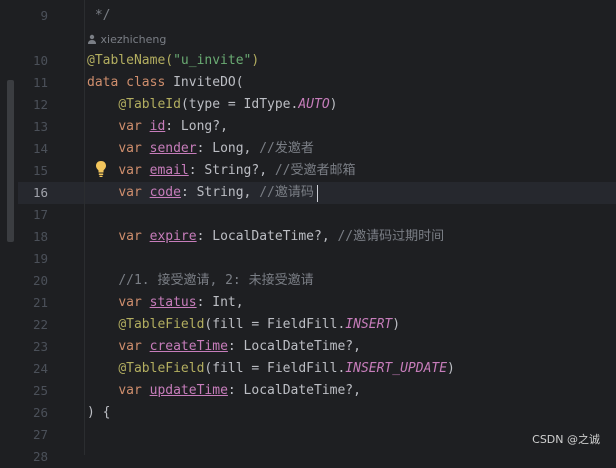 This screenshot has width=616, height=468. Describe the element at coordinates (239, 104) in the screenshot. I see `code-text: (type = IdType.` at that location.